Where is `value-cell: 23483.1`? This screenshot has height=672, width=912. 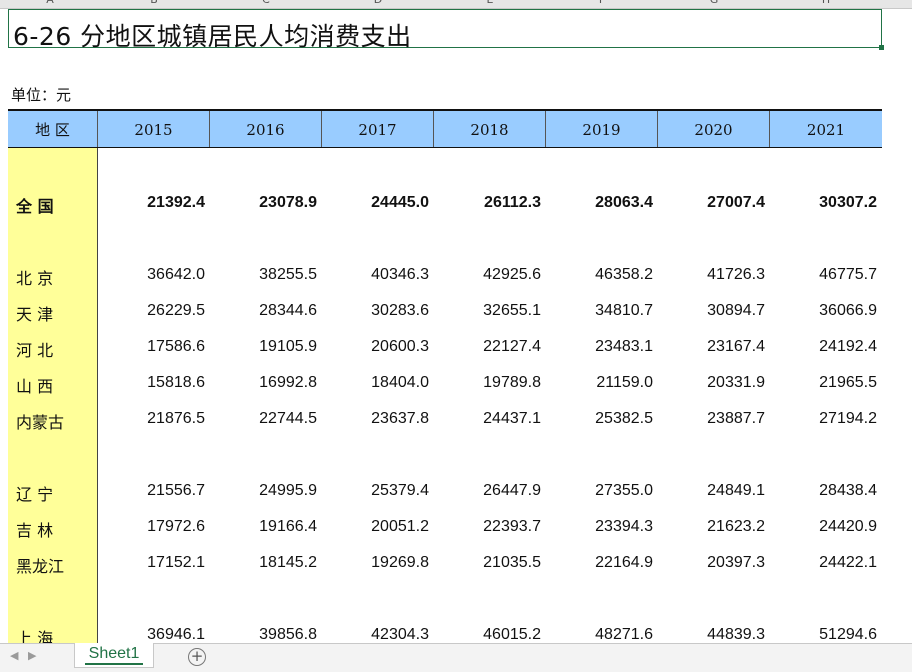
value-cell: 23483.1 is located at coordinates (598, 347).